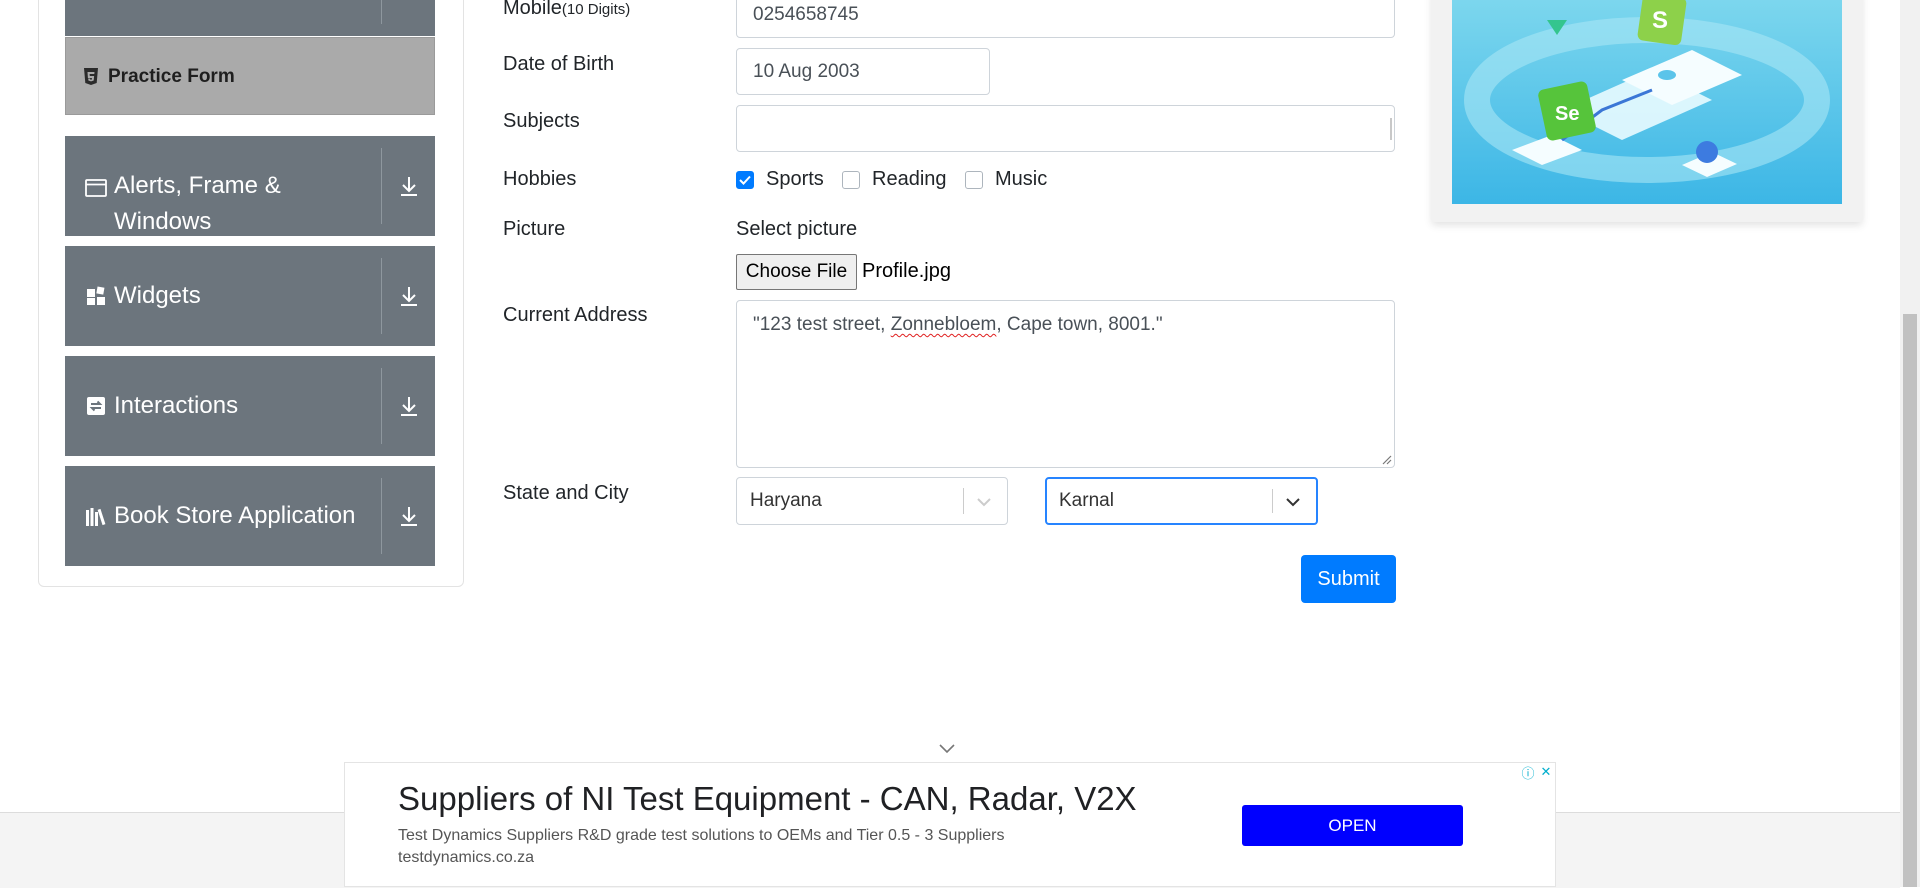  Describe the element at coordinates (909, 179) in the screenshot. I see `hobby-label: Reading` at that location.